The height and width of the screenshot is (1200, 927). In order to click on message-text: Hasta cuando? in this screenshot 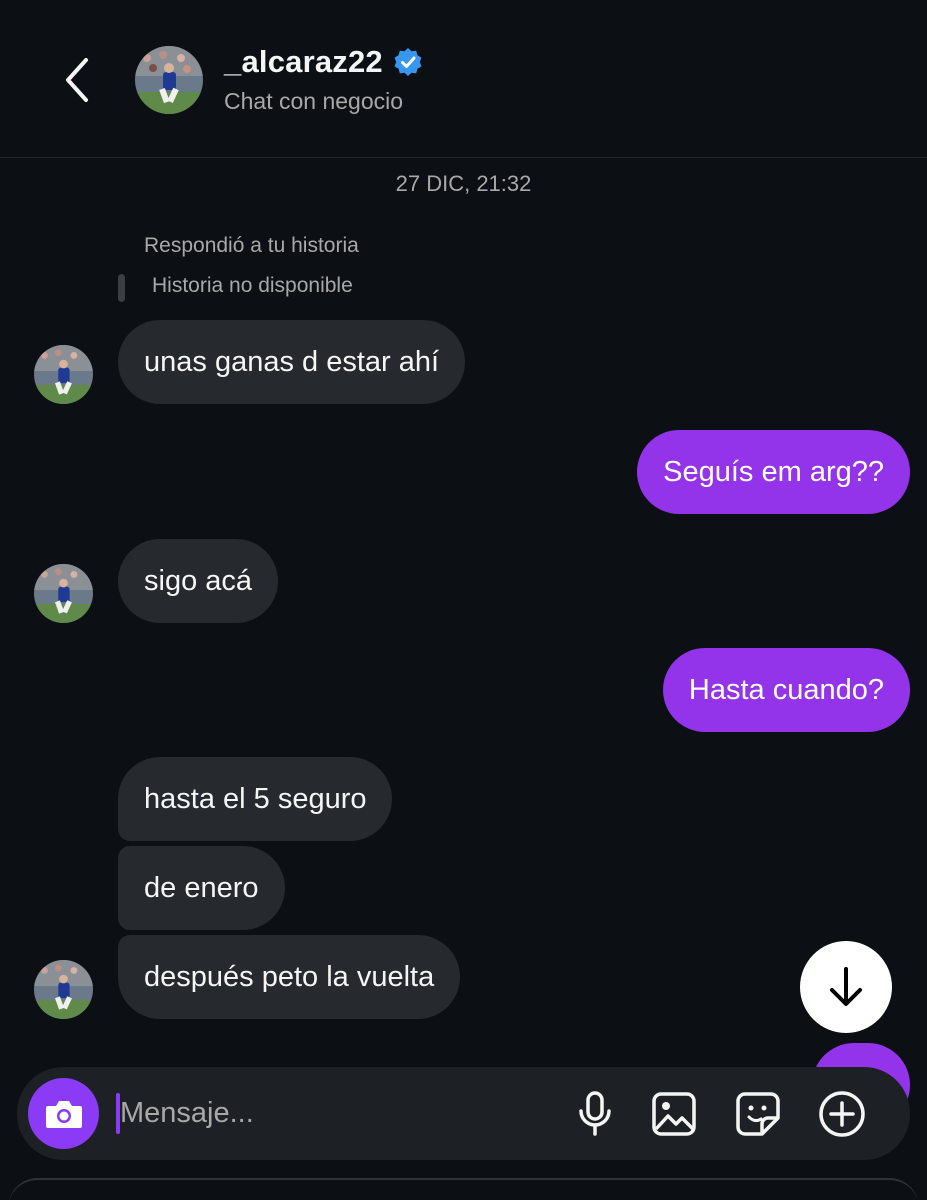, I will do `click(786, 689)`.